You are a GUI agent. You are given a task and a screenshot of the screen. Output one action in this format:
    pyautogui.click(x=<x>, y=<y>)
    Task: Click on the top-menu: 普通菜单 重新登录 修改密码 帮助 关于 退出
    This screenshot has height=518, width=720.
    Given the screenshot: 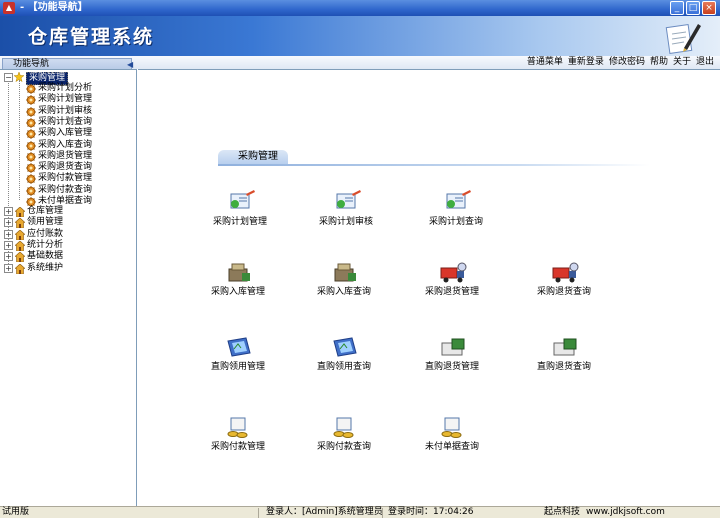 What is the action you would take?
    pyautogui.click(x=620, y=62)
    